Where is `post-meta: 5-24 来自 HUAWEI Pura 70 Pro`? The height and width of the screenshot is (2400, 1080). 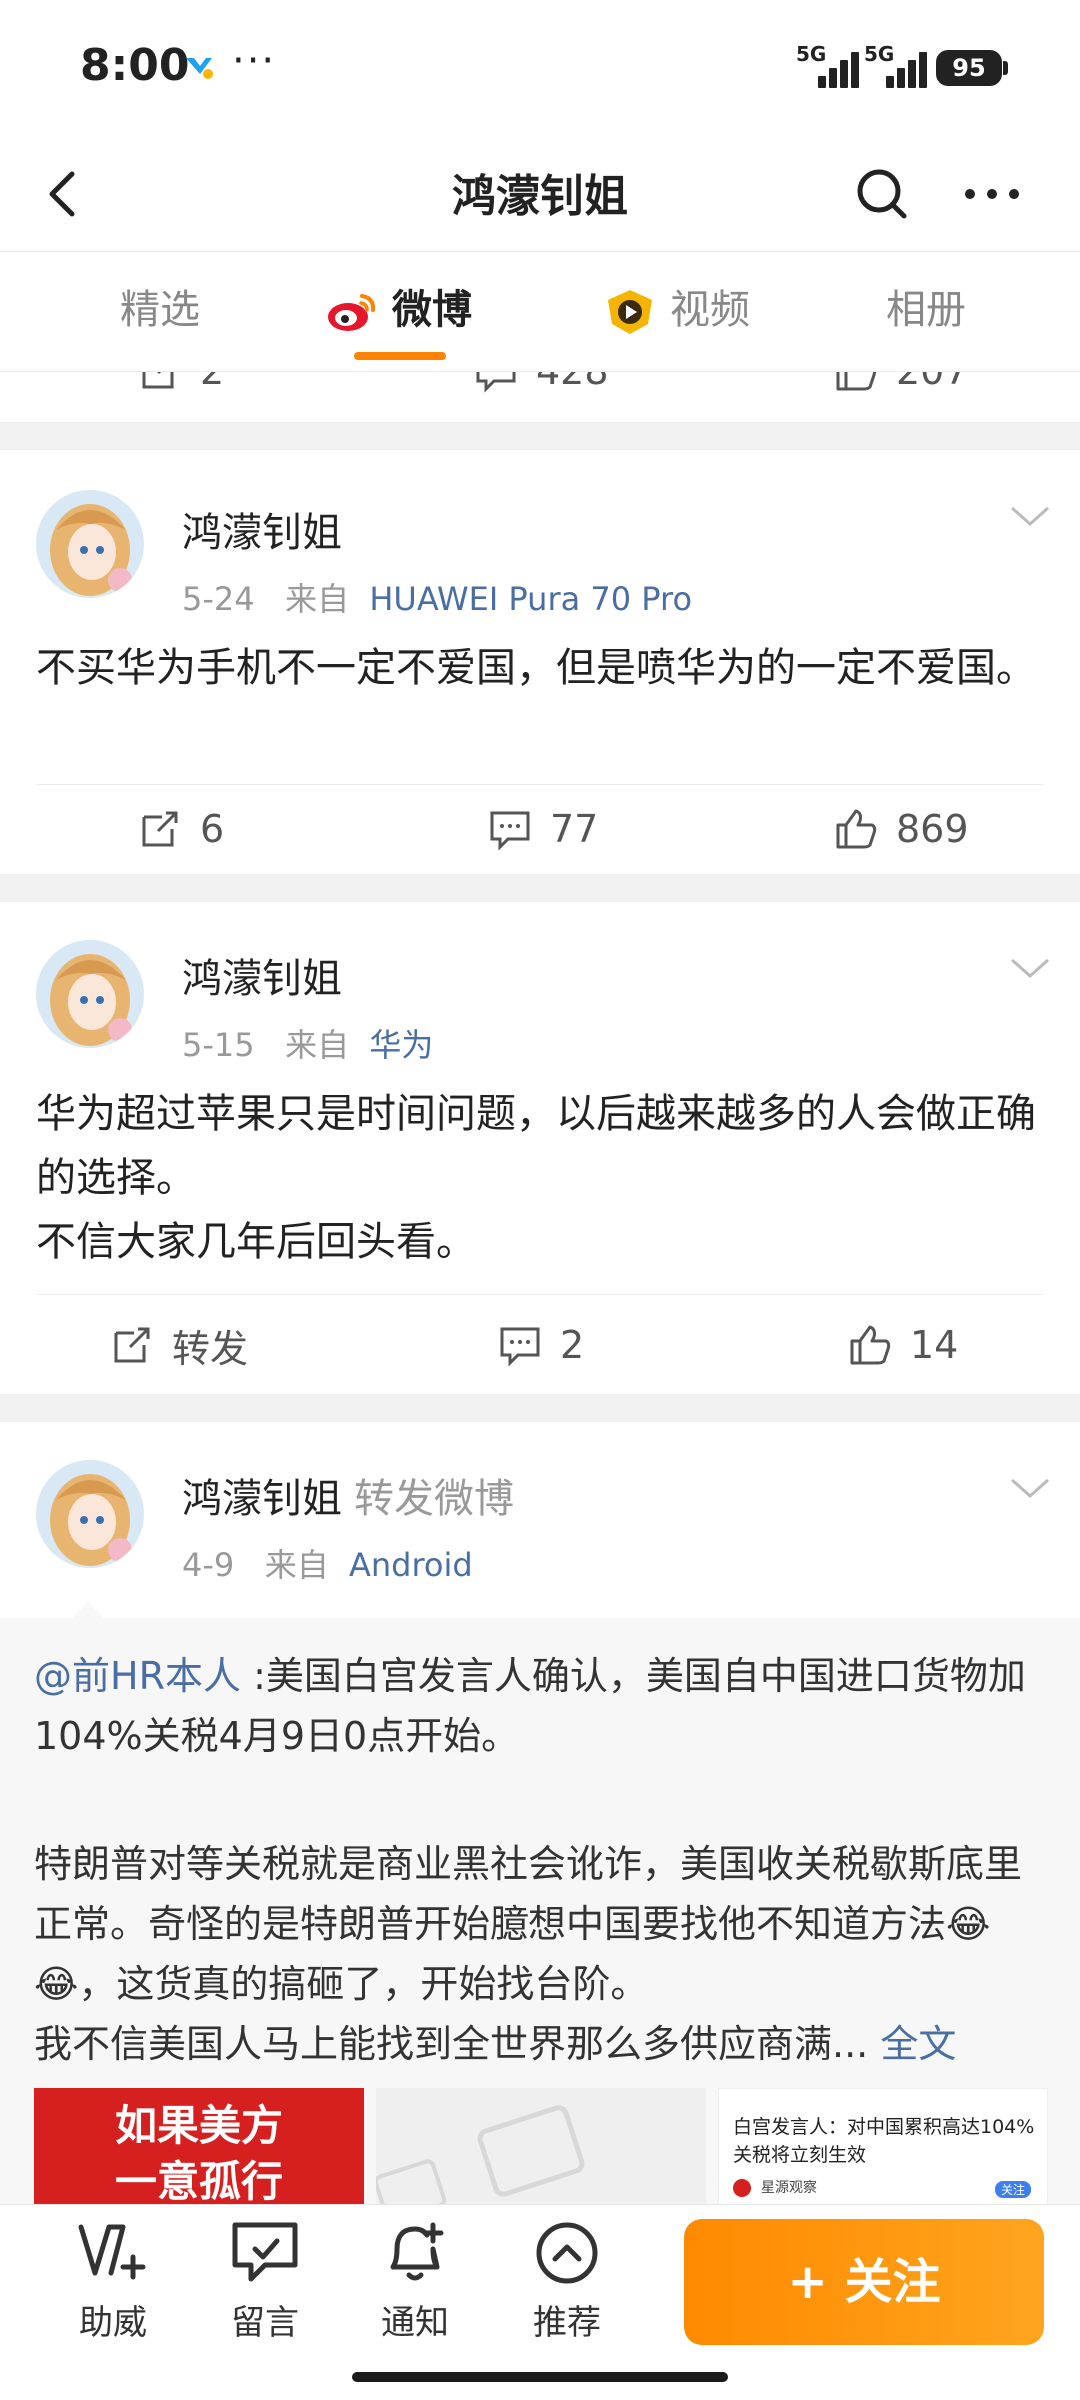
post-meta: 5-24 来自 HUAWEI Pura 70 Pro is located at coordinates (437, 597).